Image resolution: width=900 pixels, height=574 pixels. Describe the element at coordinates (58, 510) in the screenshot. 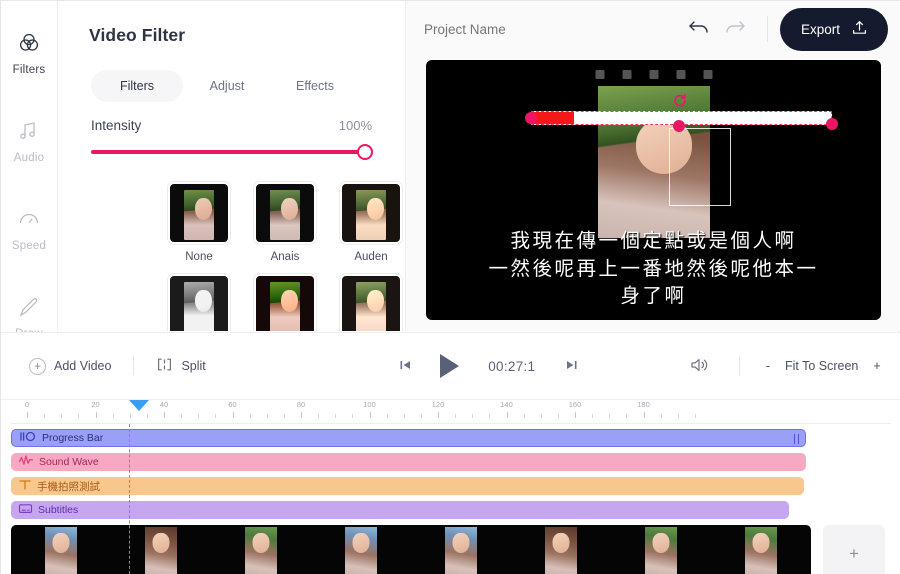

I see `track-label: Subtitles` at that location.